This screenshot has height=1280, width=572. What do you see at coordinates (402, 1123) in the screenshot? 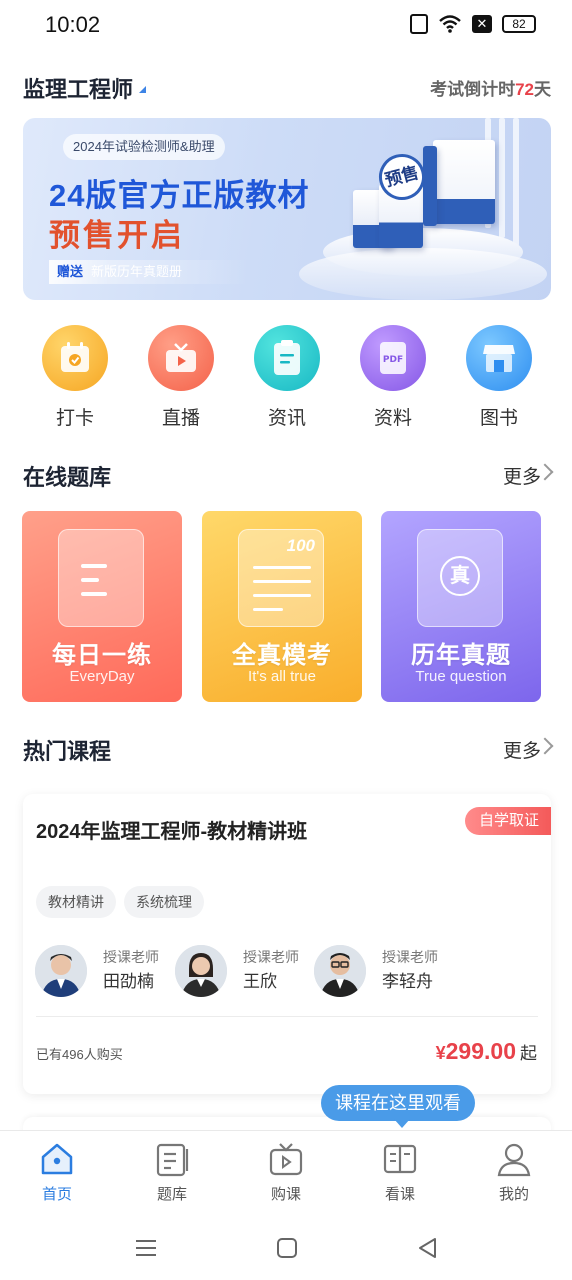
I see `tooltip-arrow` at bounding box center [402, 1123].